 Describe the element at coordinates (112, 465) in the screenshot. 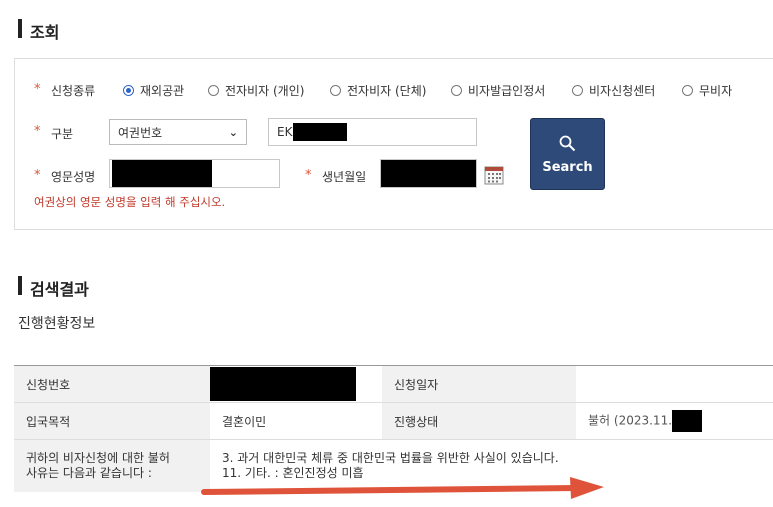

I see `refusal-reason-label: 귀하의 비자신청에 대한 불허 사유는 다음과 같습니다 :` at that location.